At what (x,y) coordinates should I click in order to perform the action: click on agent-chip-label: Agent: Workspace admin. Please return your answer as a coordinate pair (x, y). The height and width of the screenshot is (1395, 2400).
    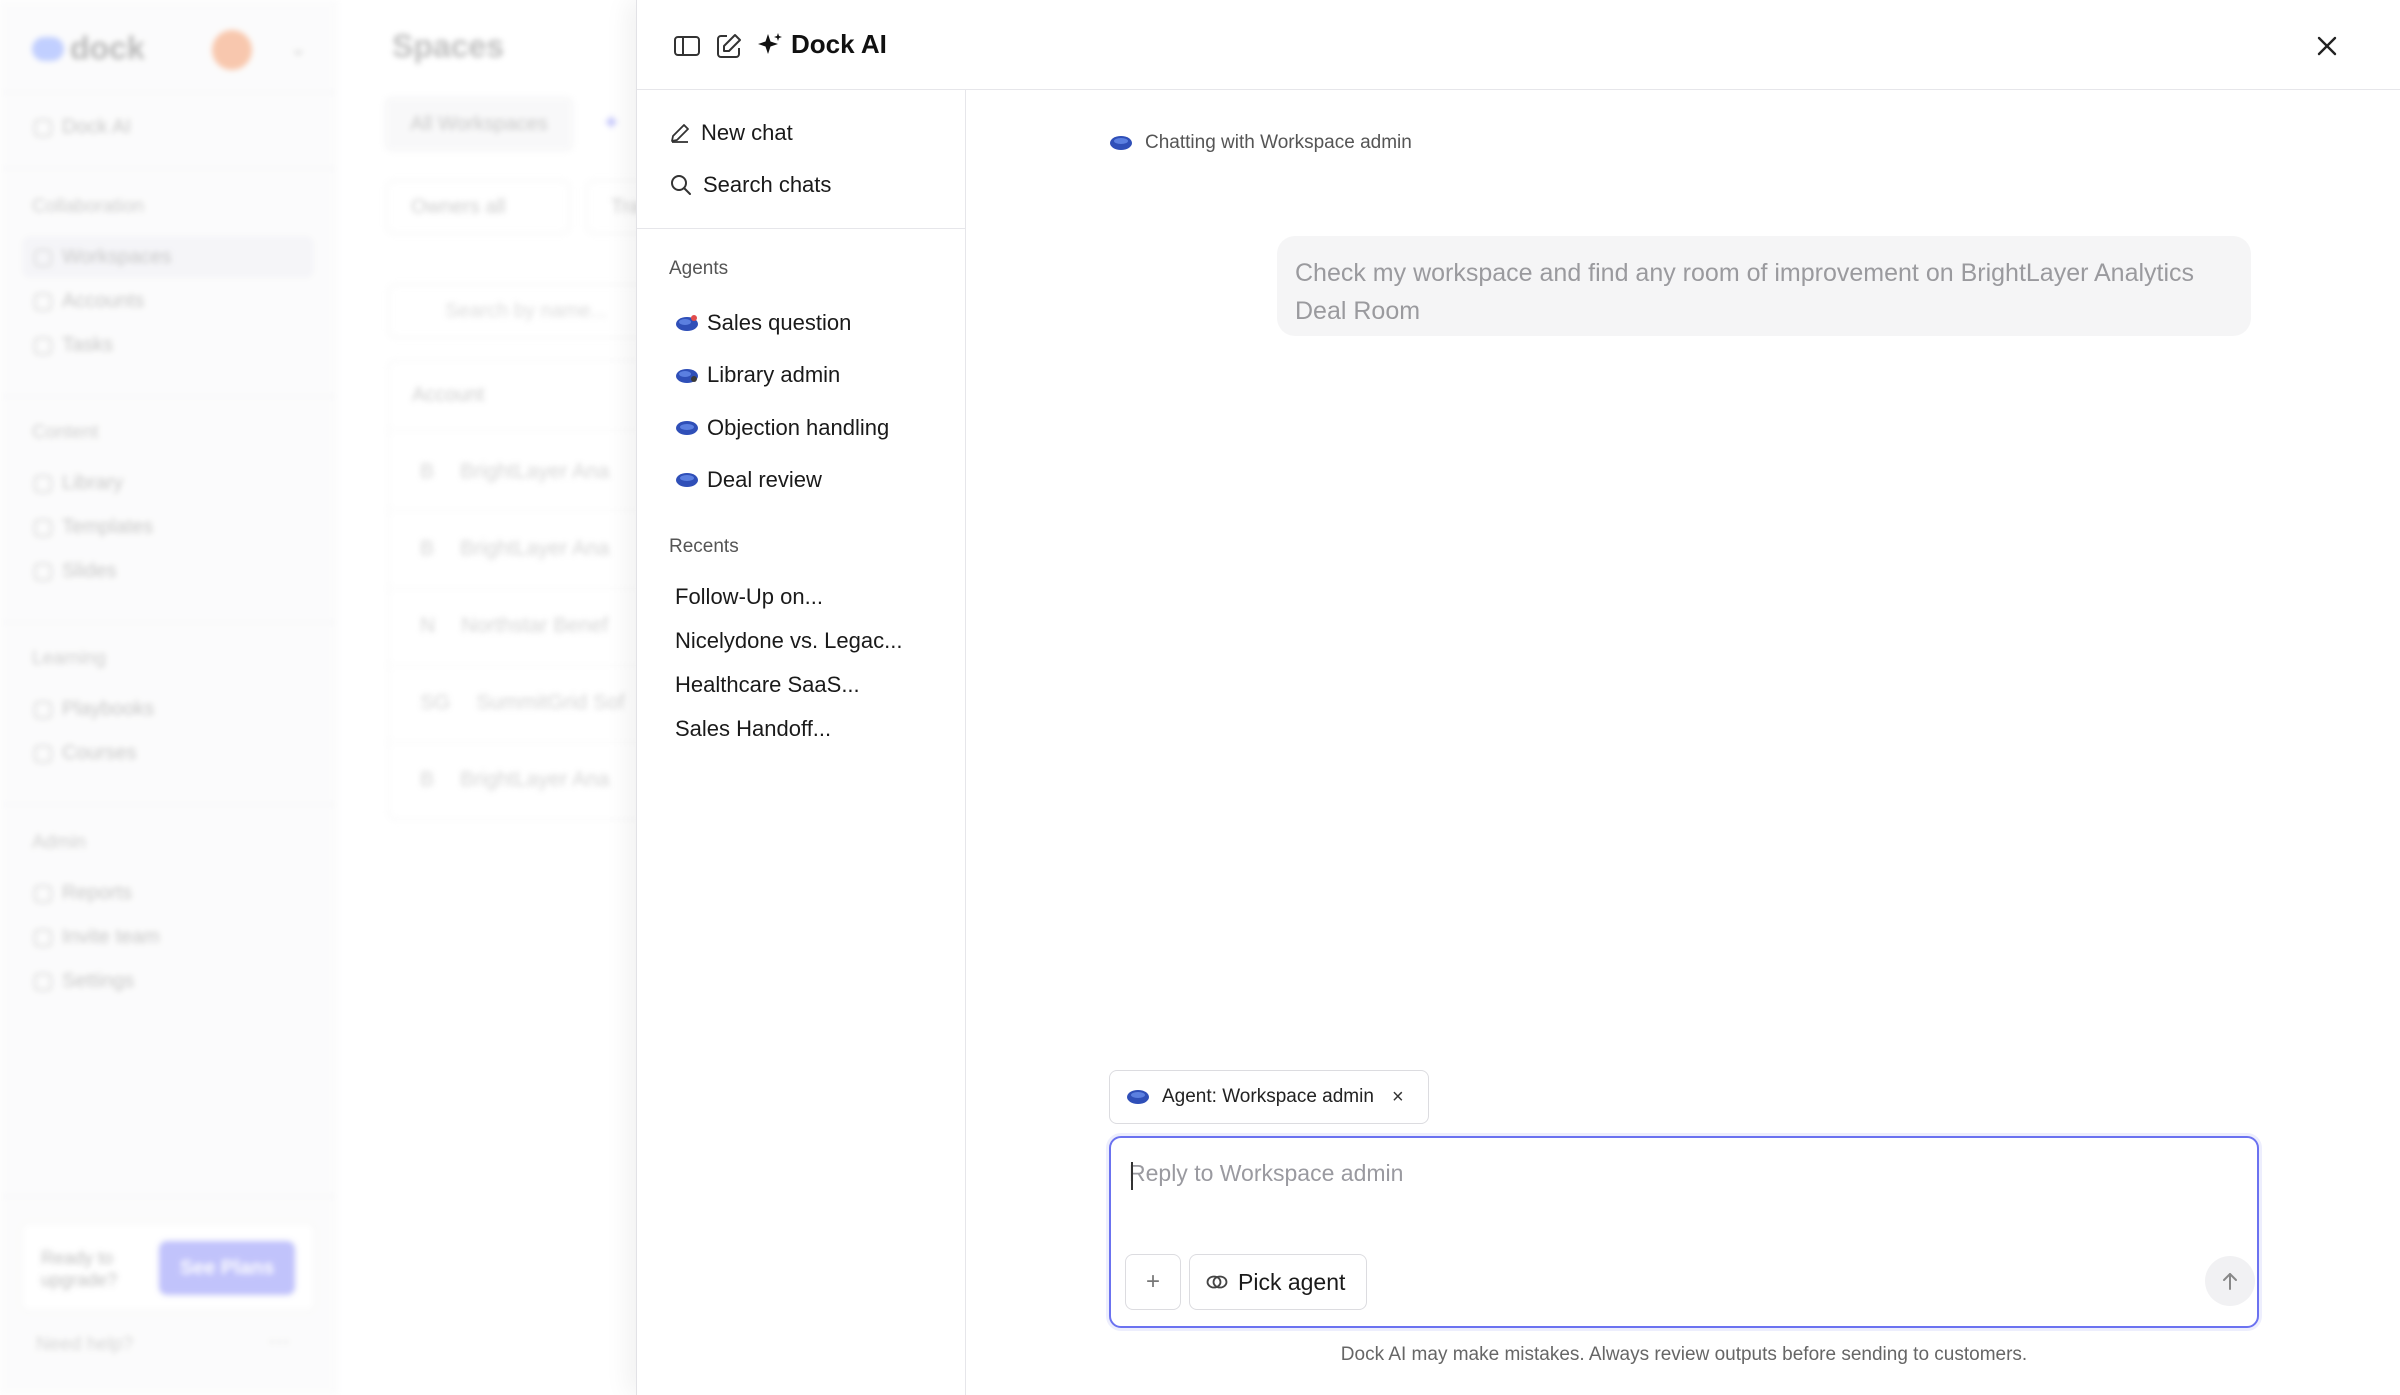
    Looking at the image, I should click on (1268, 1096).